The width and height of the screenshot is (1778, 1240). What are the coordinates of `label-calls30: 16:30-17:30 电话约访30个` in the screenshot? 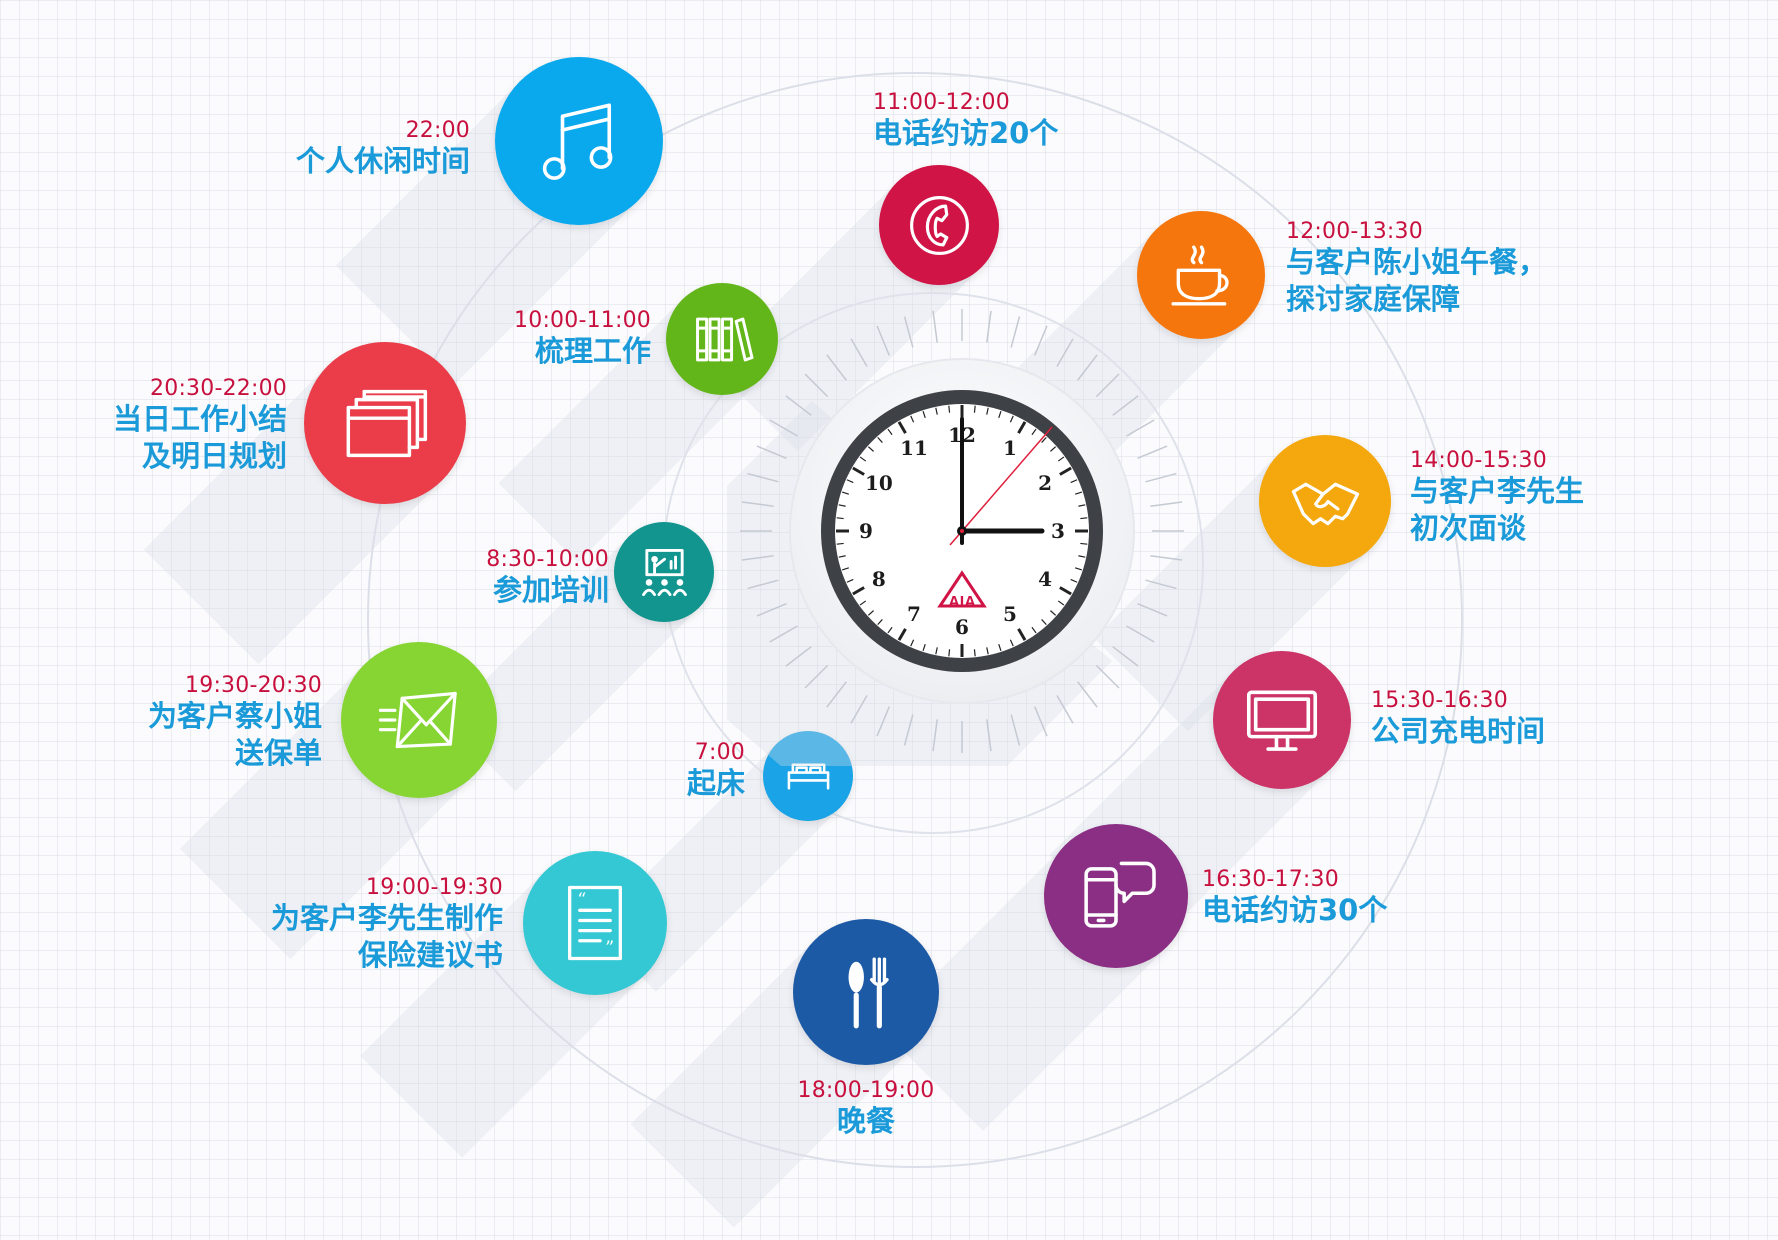 It's located at (1294, 898).